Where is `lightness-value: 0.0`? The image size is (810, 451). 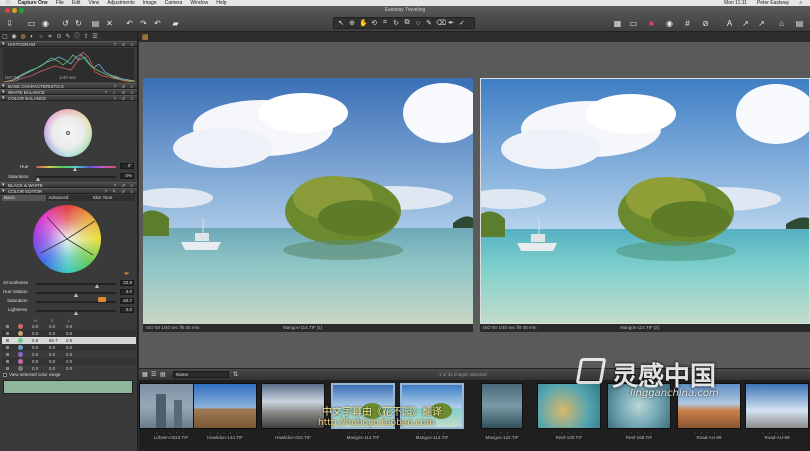 lightness-value: 0.0 is located at coordinates (127, 310).